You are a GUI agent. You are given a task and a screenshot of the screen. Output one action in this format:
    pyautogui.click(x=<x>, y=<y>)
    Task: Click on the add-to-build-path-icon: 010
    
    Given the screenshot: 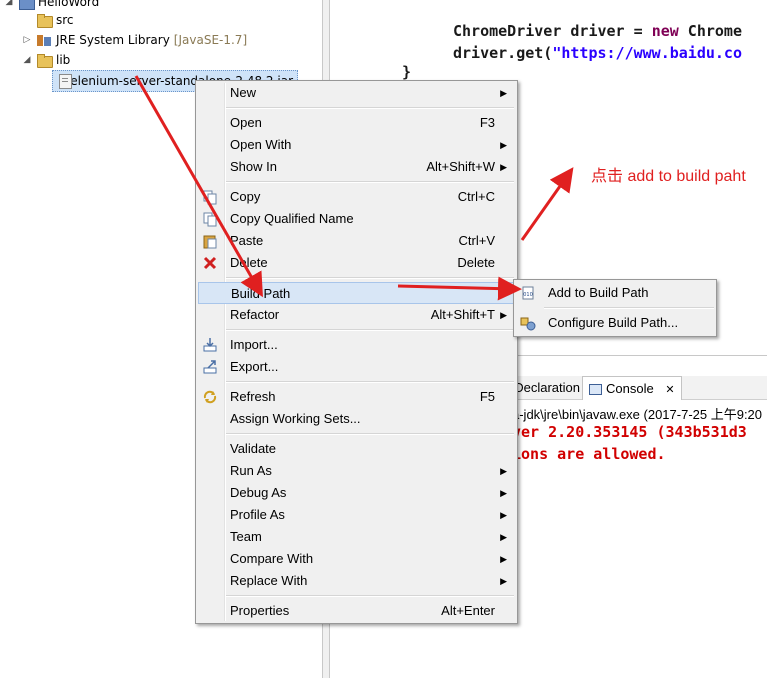 What is the action you would take?
    pyautogui.click(x=528, y=293)
    